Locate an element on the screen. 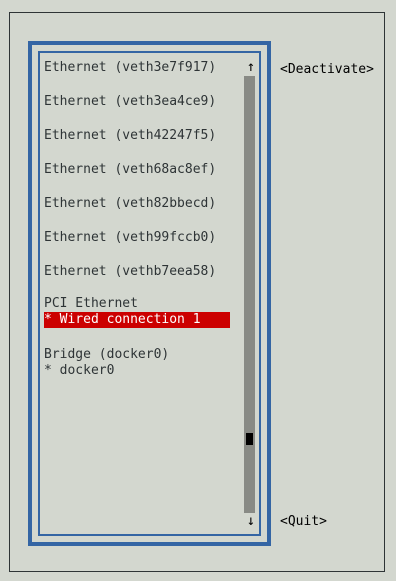  list-item-veth68ac8ef: Ethernet (veth68ac8ef) is located at coordinates (130, 170).